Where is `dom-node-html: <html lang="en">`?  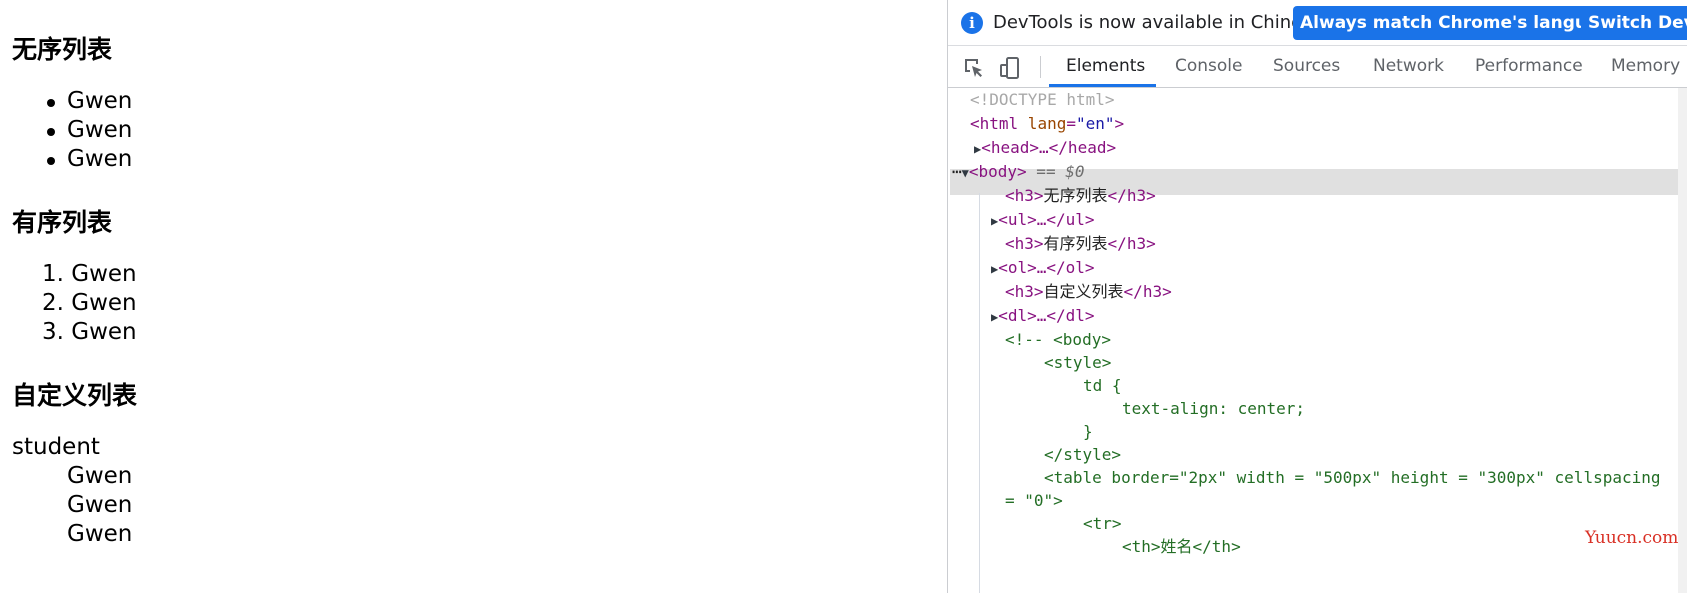
dom-node-html: <html lang="en"> is located at coordinates (1047, 124).